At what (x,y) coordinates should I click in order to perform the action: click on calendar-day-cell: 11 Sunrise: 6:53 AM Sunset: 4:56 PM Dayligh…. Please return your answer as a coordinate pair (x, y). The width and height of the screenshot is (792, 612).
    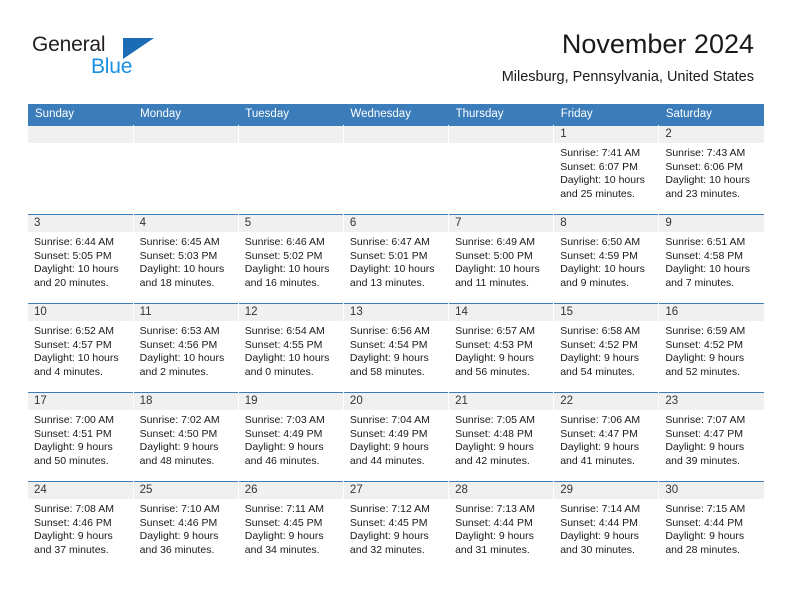
    Looking at the image, I should click on (186, 348).